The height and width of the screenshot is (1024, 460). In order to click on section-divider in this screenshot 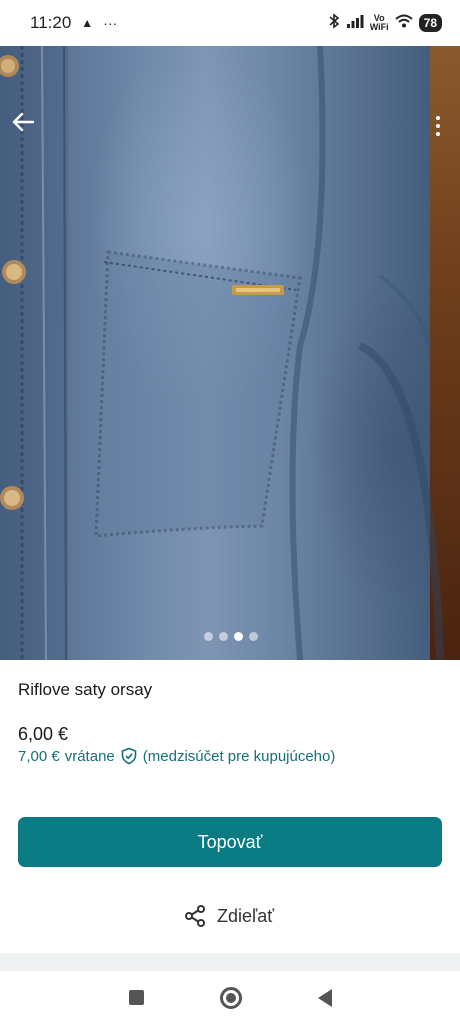, I will do `click(230, 962)`.